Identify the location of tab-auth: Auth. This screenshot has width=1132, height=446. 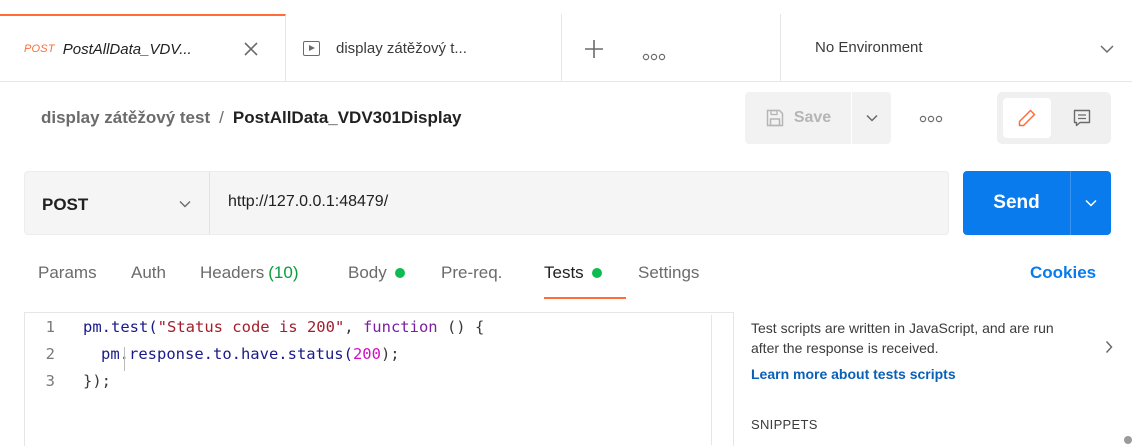
(148, 273).